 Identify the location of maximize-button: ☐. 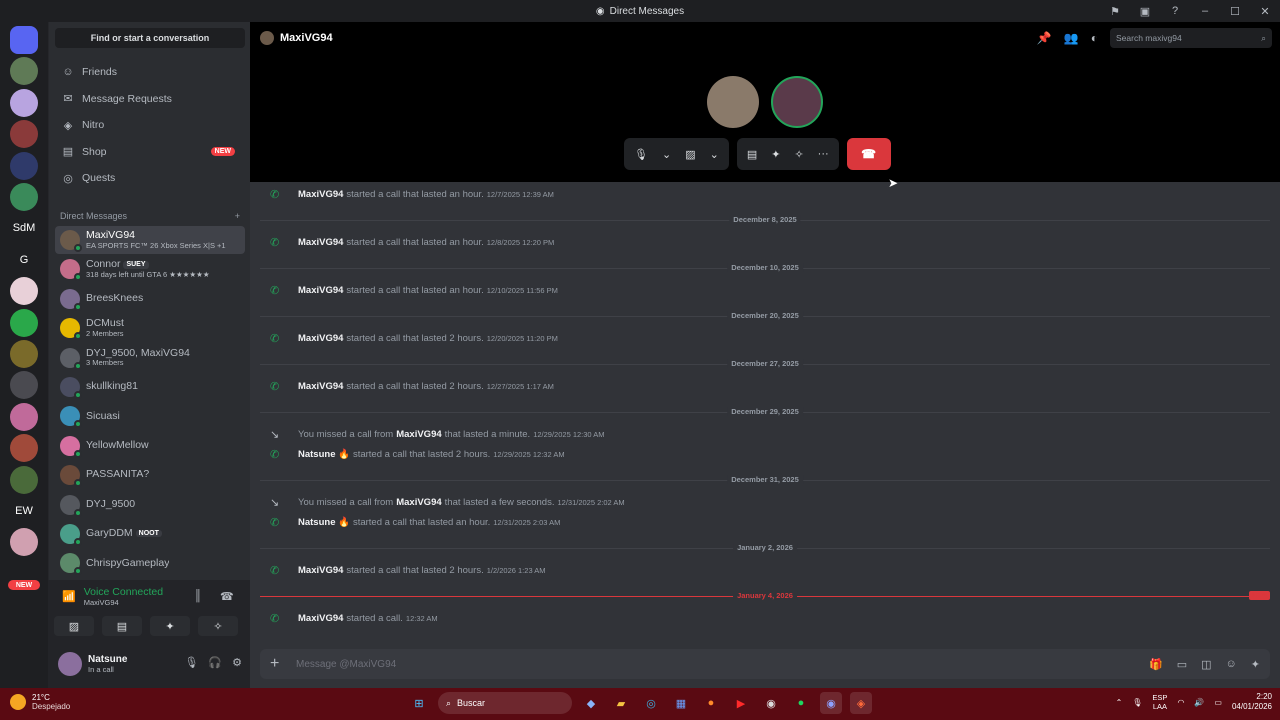
(1235, 11).